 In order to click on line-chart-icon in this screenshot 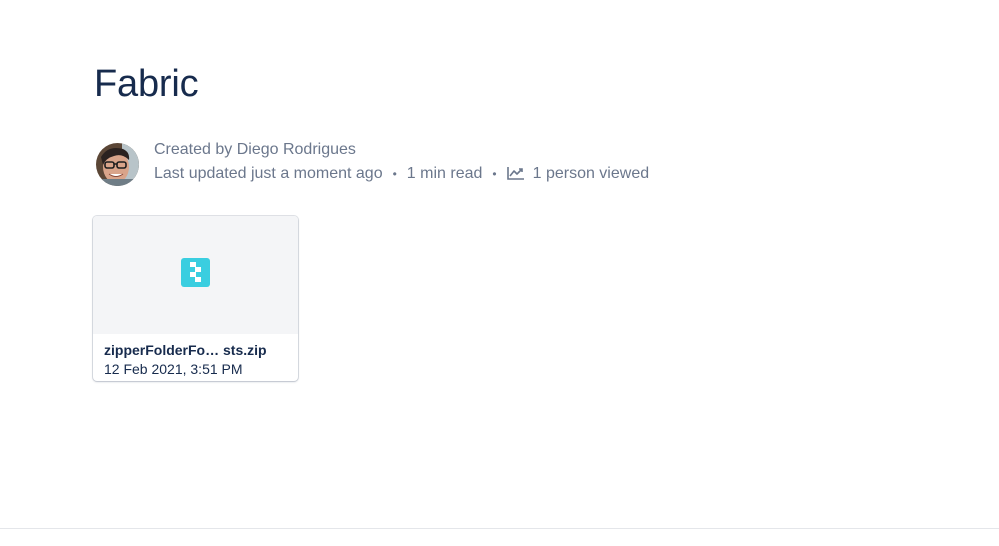, I will do `click(515, 173)`.